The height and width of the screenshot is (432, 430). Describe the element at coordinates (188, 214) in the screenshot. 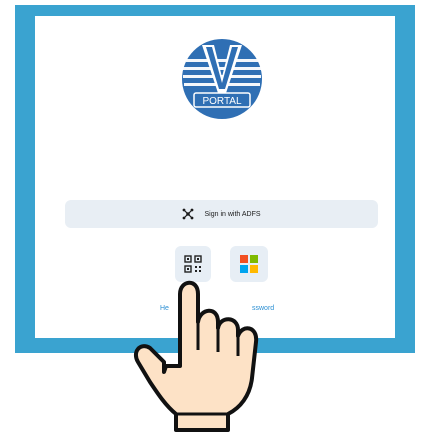

I see `network-icon` at that location.